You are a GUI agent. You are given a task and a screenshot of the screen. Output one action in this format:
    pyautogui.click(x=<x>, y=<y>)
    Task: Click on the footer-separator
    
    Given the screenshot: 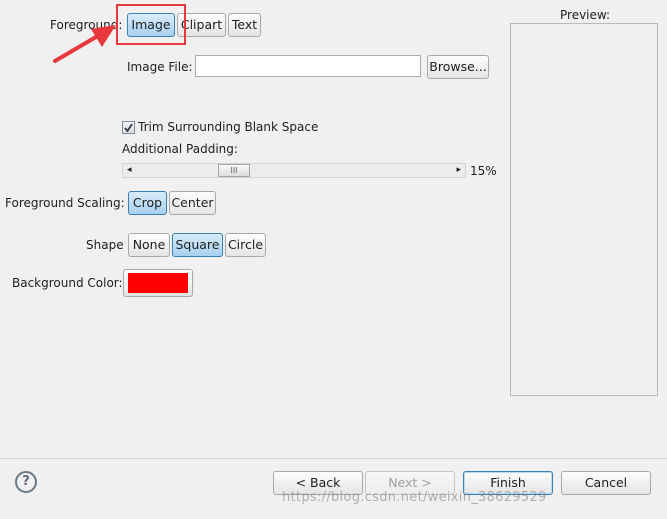 What is the action you would take?
    pyautogui.click(x=333, y=458)
    